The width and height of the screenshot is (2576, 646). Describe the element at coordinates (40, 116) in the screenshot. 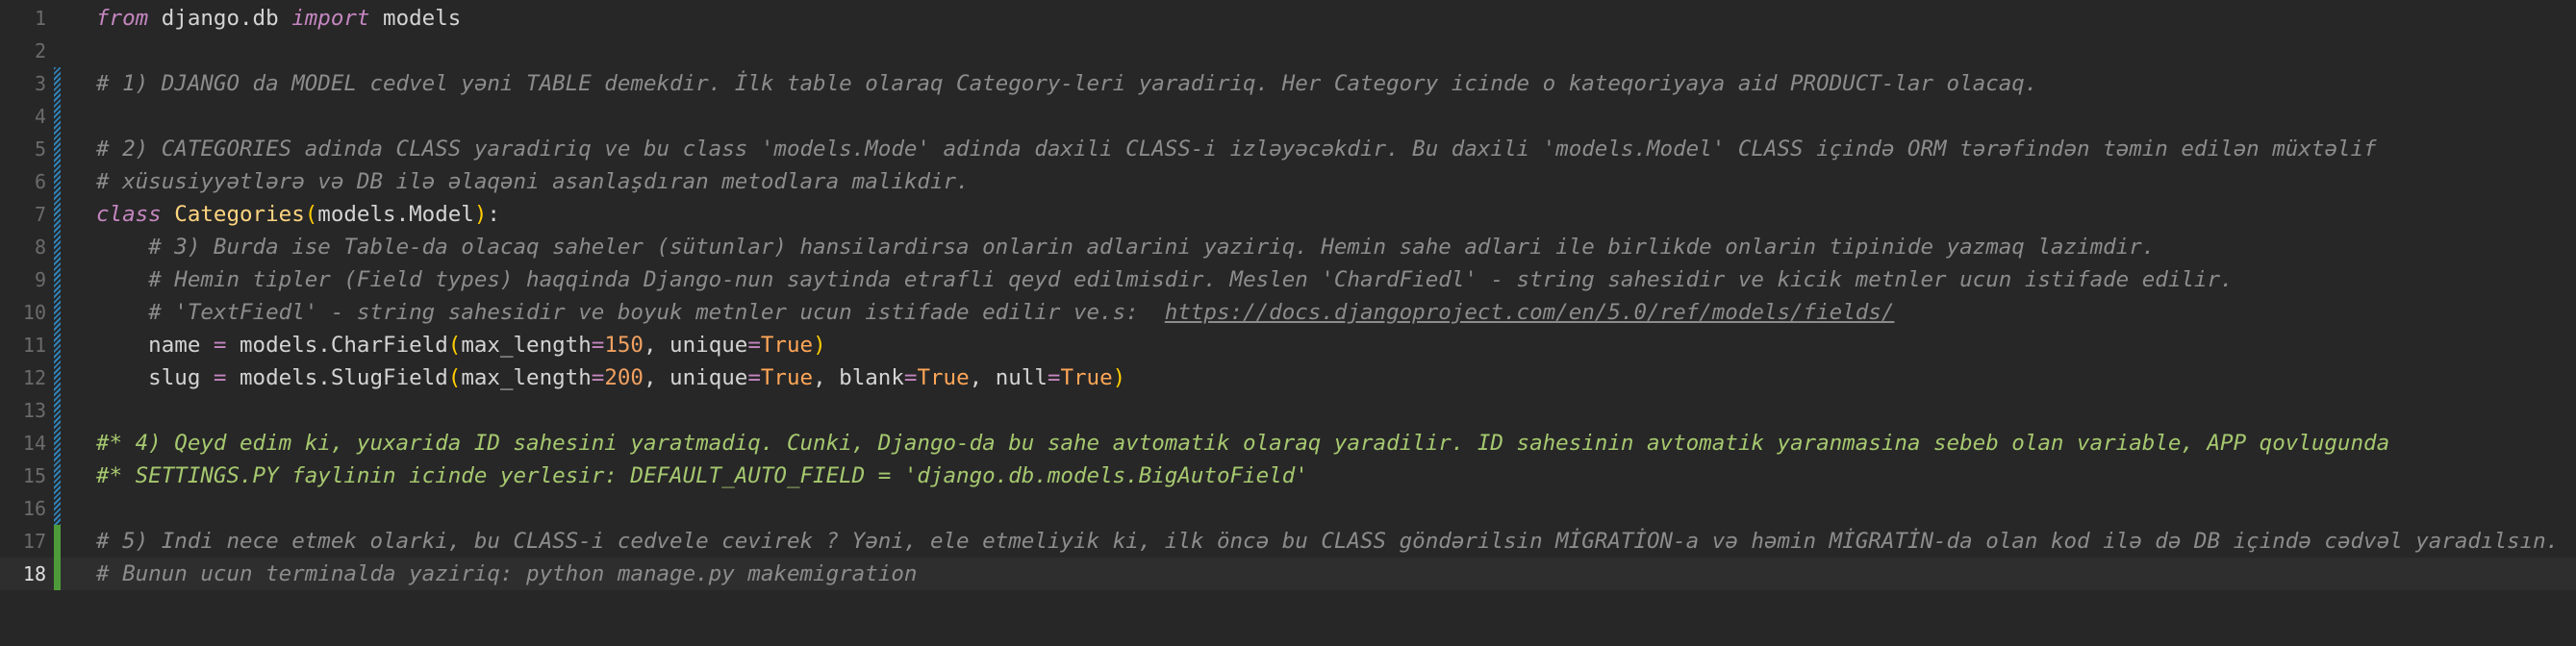

I see `line-number: 4` at that location.